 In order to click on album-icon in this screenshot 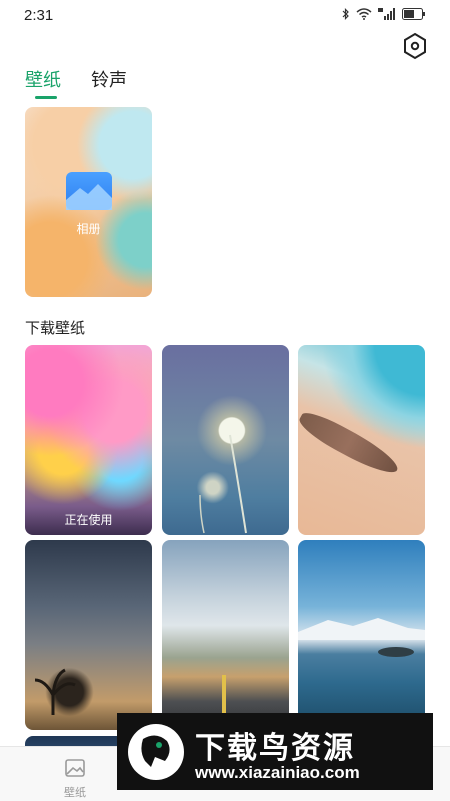, I will do `click(89, 191)`.